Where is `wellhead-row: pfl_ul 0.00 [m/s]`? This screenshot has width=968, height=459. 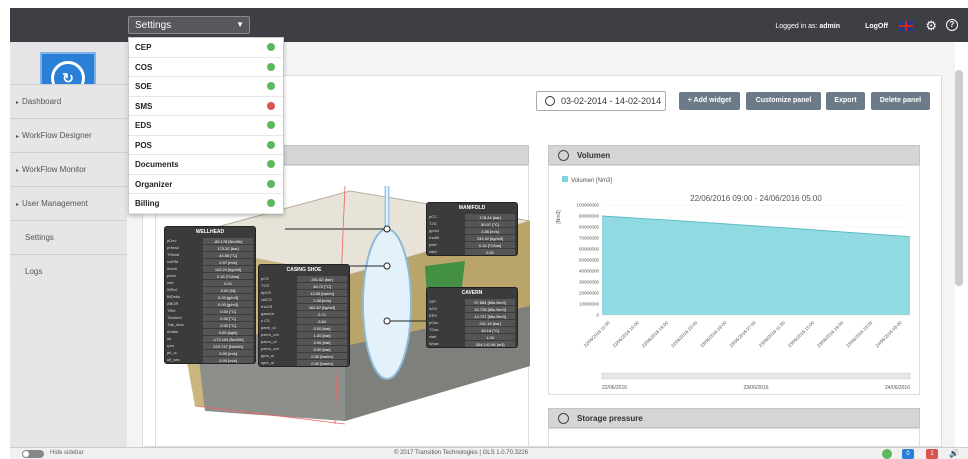
wellhead-row: pfl_ul 0.00 [m/s] is located at coordinates (210, 352).